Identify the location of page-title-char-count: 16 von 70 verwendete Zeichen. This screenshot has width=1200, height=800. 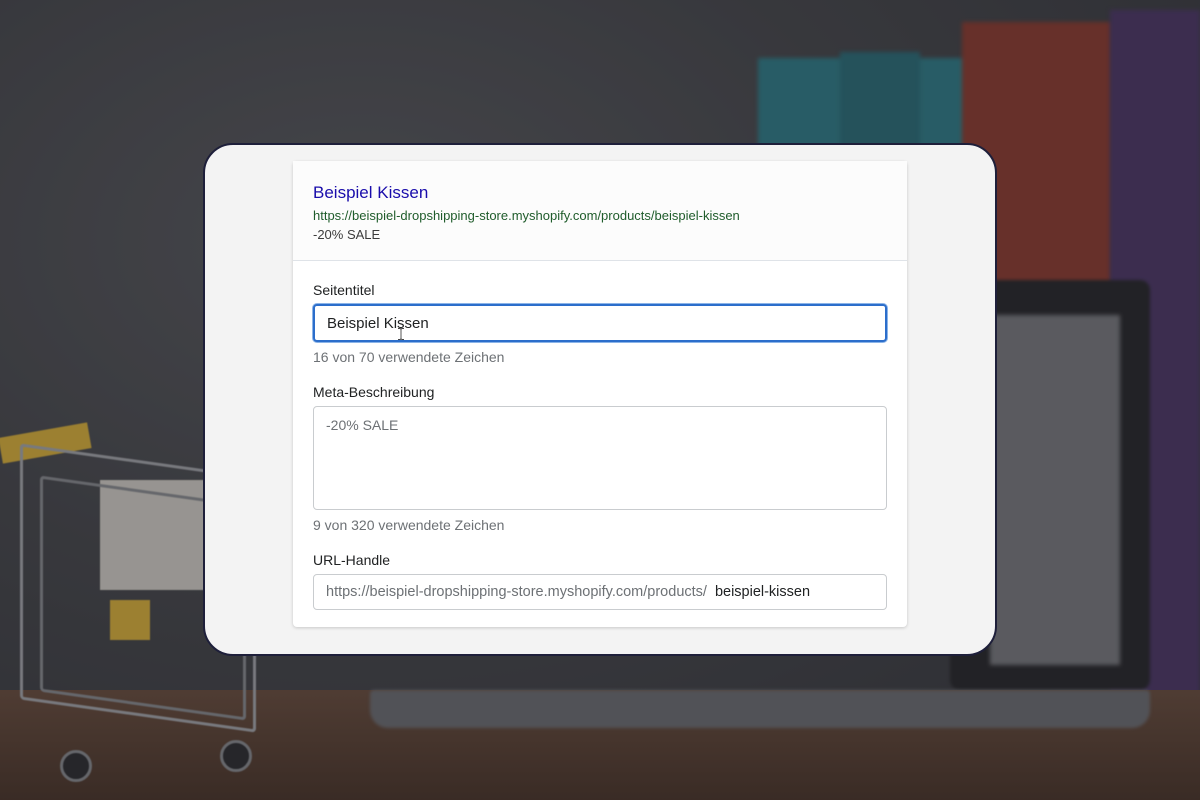
(409, 357).